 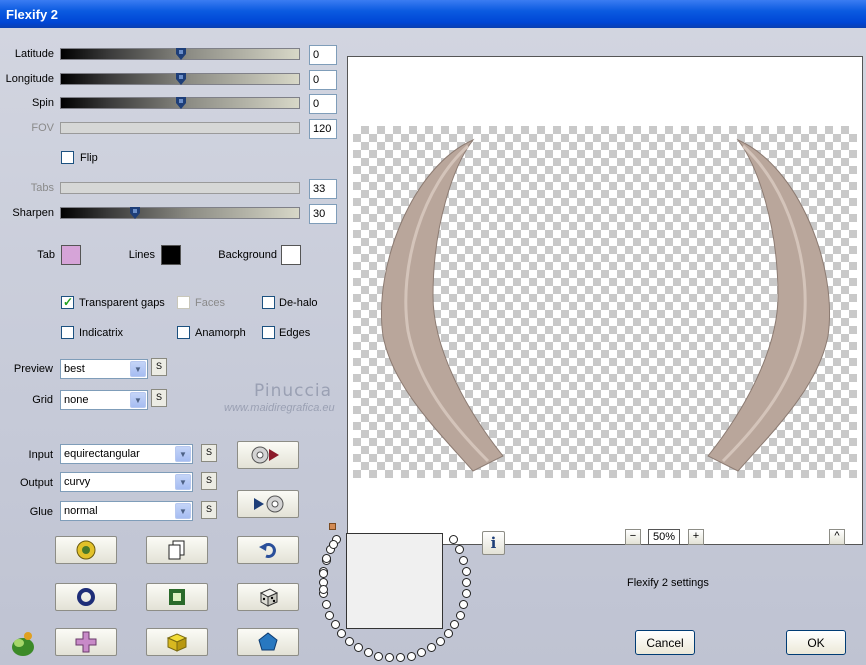 I want to click on tabs-label: Tabs, so click(x=42, y=188).